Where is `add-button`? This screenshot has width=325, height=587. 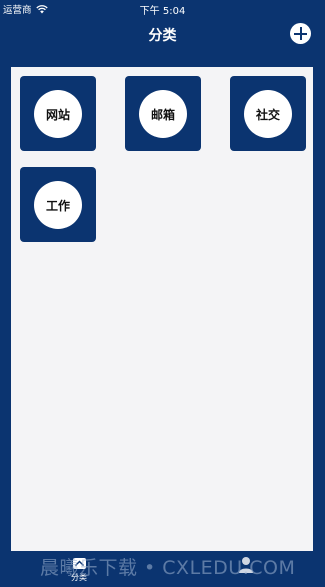 add-button is located at coordinates (300, 33).